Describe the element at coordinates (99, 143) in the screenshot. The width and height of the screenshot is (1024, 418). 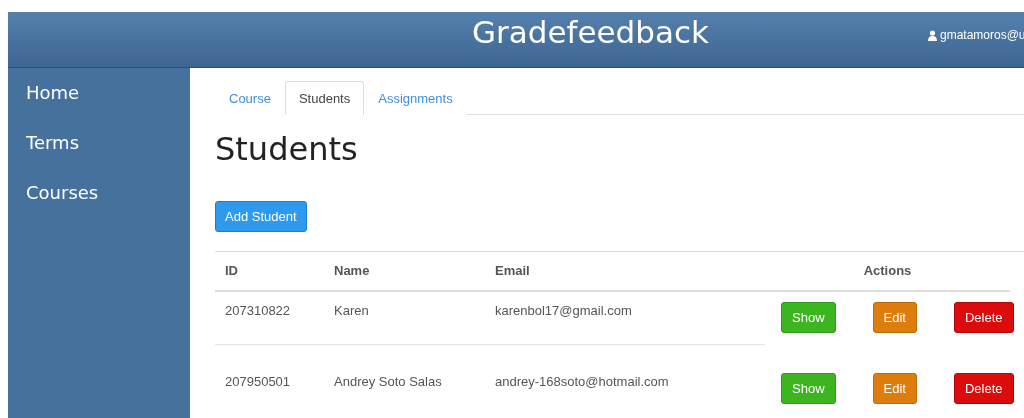
I see `sidebar-link: Terms` at that location.